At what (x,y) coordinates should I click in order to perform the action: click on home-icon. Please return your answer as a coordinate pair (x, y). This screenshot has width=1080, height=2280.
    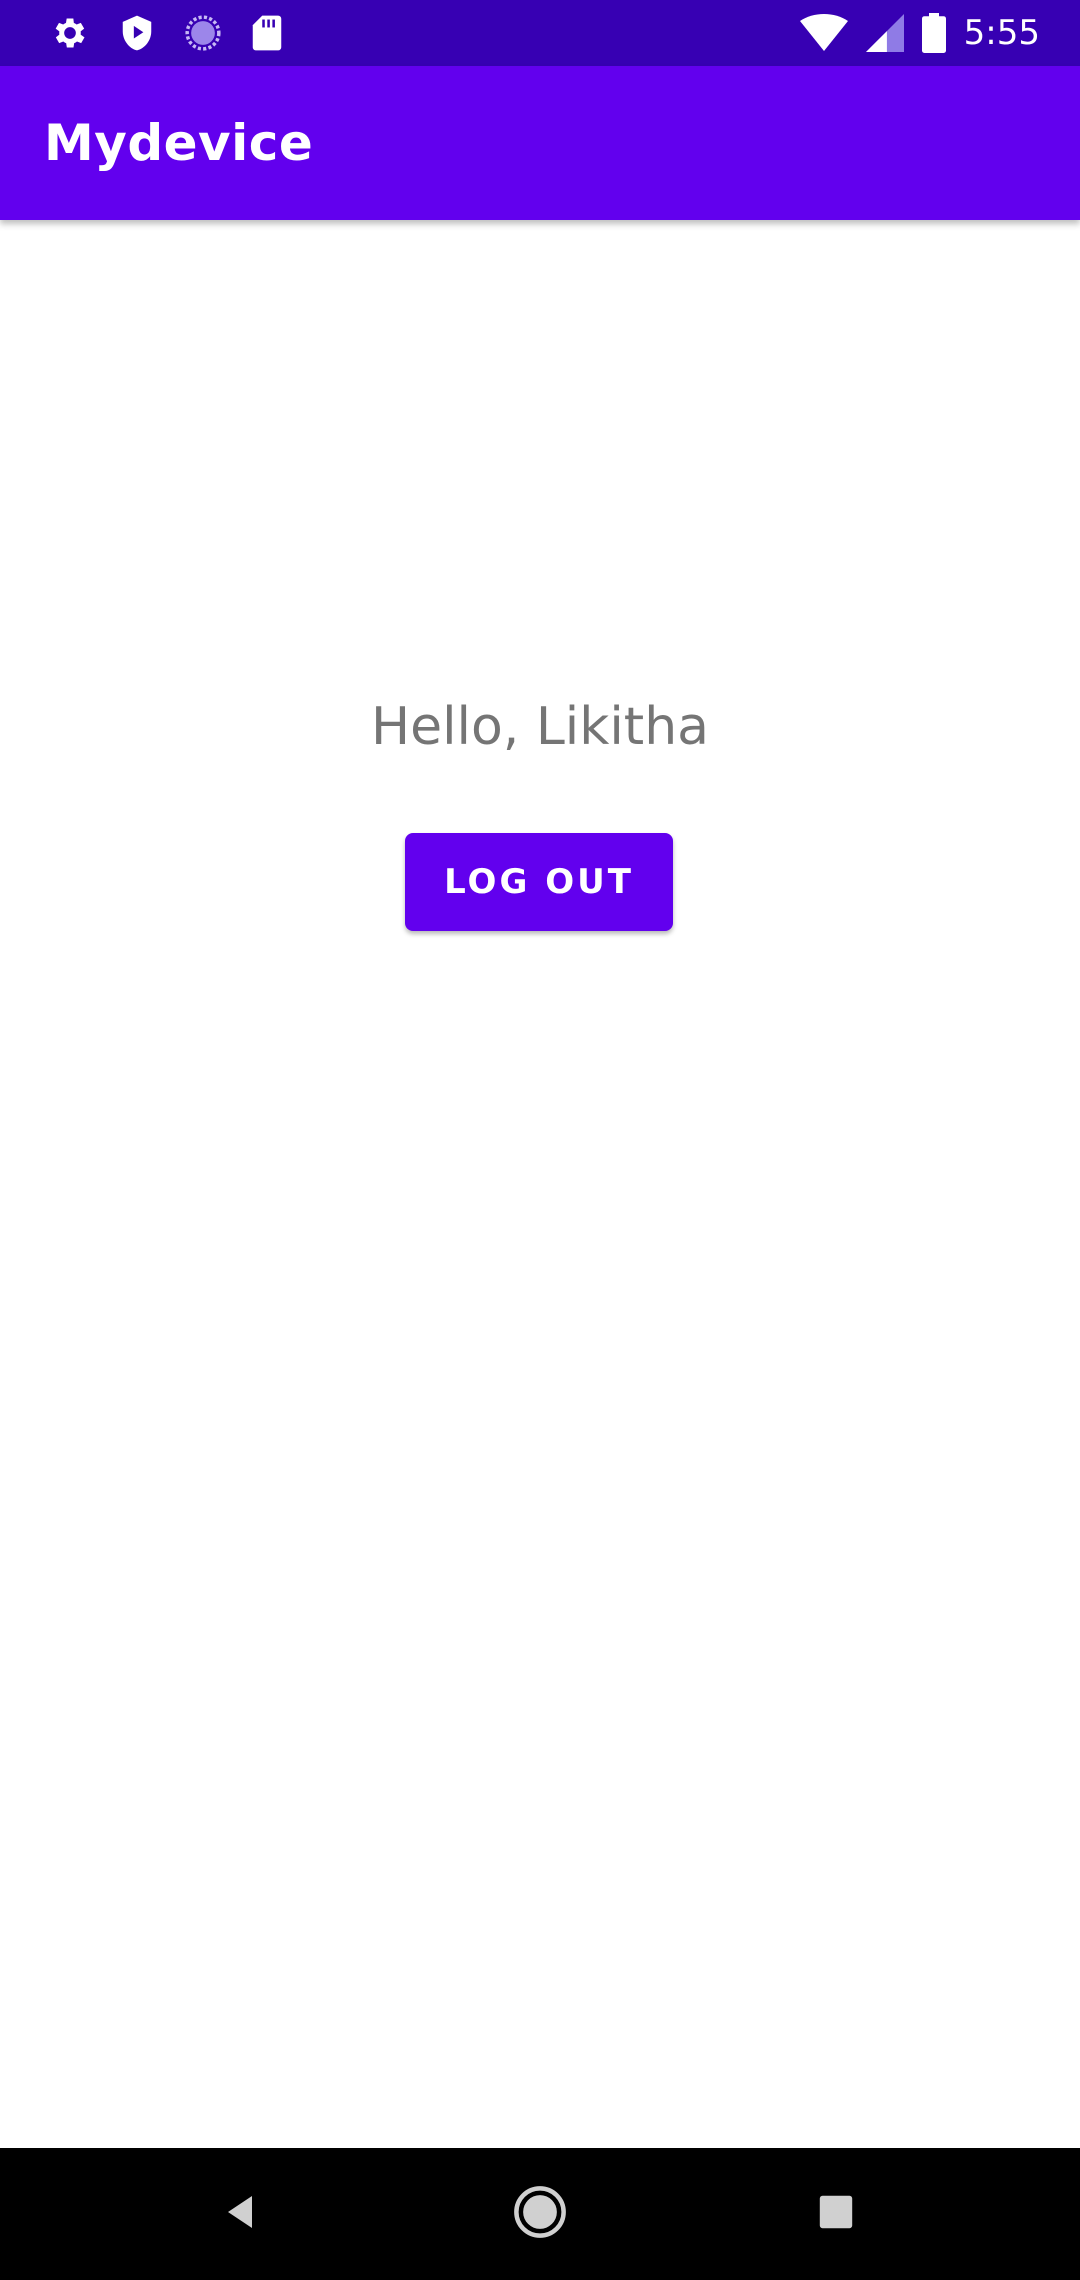
    Looking at the image, I should click on (540, 2214).